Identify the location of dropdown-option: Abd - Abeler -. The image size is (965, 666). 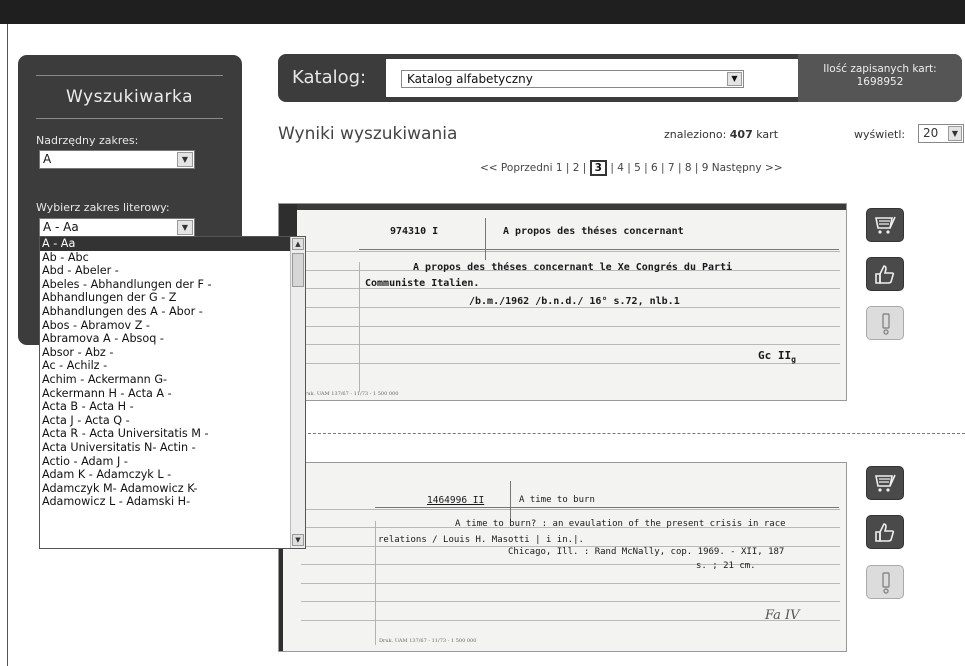
(172, 271).